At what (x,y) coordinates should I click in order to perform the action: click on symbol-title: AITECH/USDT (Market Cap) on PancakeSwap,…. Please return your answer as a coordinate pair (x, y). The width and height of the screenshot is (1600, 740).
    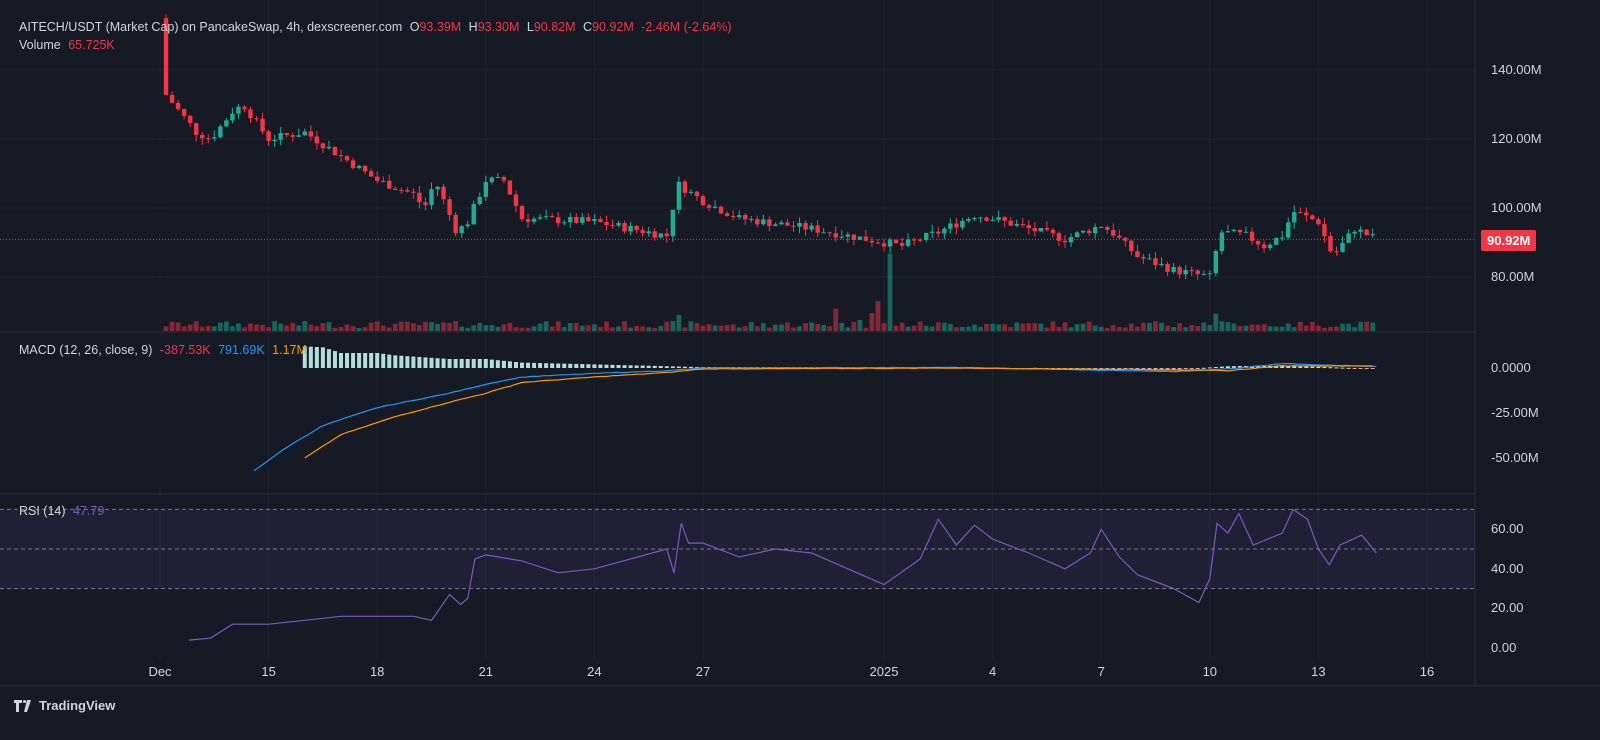
    Looking at the image, I should click on (211, 27).